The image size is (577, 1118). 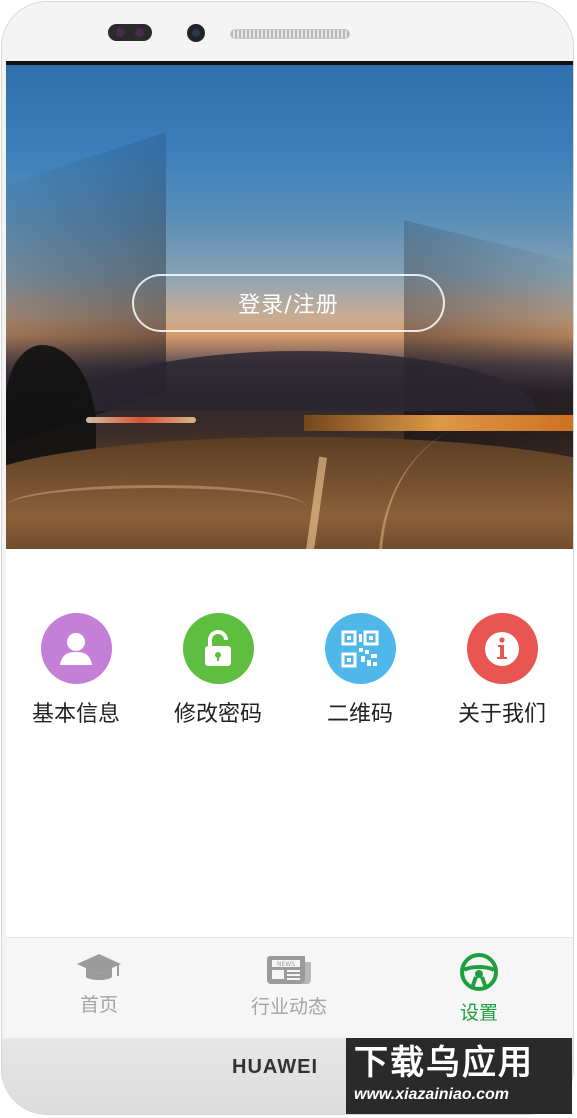 What do you see at coordinates (288, 303) in the screenshot?
I see `login-register-button: 登录/注册` at bounding box center [288, 303].